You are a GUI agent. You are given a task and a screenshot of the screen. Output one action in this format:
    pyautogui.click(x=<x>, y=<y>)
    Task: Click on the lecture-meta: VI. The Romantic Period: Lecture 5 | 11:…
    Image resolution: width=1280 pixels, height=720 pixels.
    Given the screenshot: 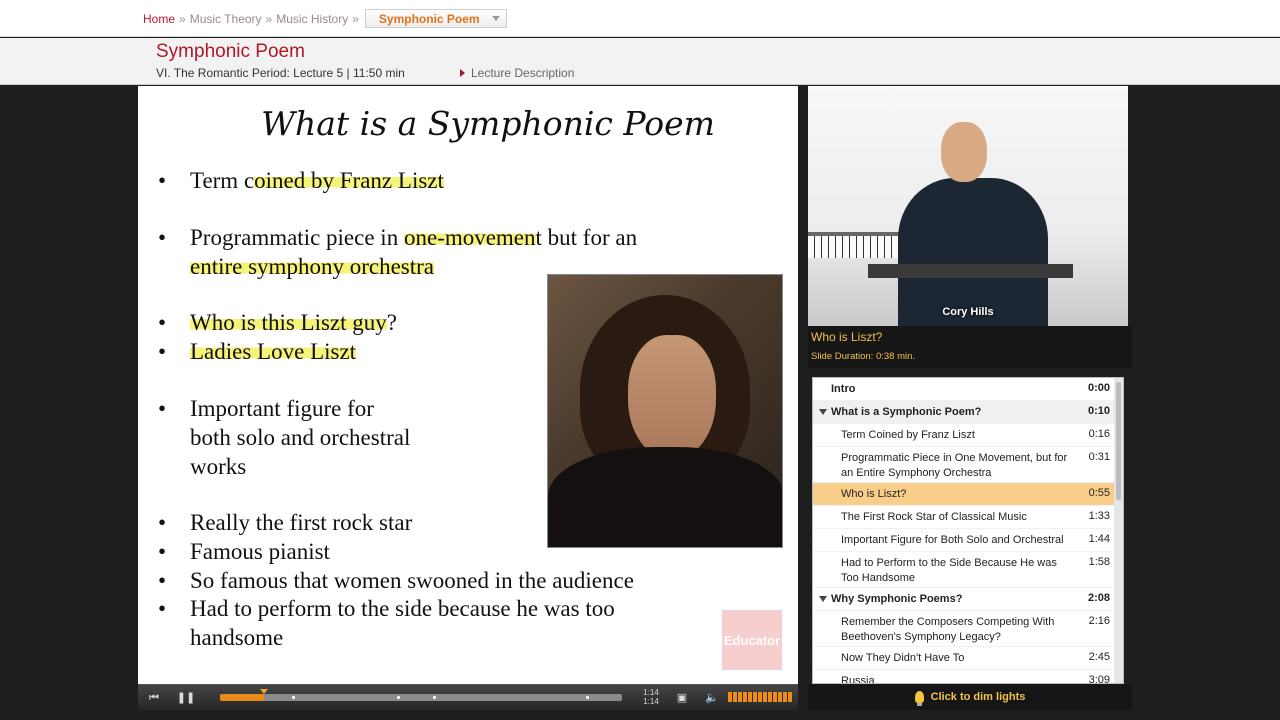 What is the action you would take?
    pyautogui.click(x=280, y=73)
    